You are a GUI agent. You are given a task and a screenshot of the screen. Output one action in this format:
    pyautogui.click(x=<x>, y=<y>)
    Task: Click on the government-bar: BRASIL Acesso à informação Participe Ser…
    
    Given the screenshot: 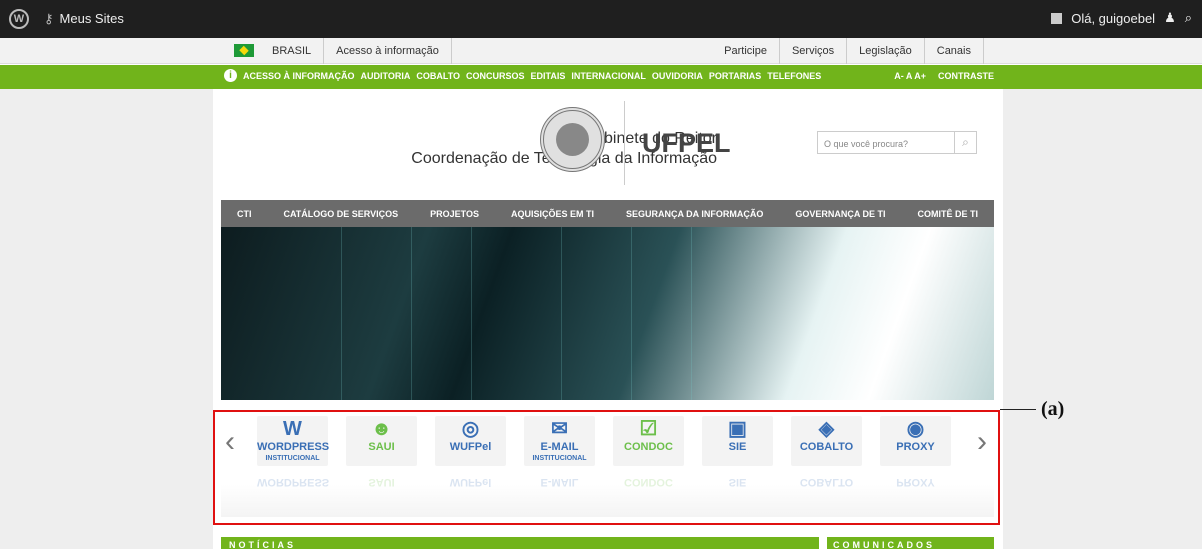 What is the action you would take?
    pyautogui.click(x=601, y=51)
    